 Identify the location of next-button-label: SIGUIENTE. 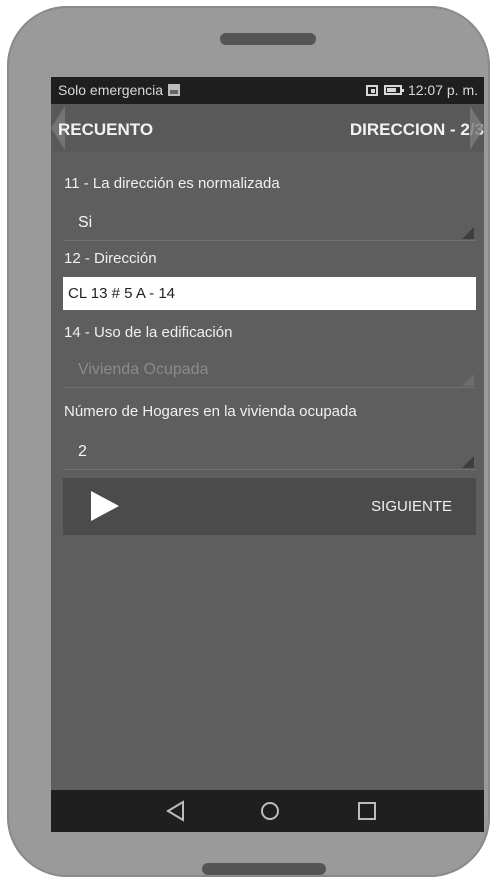
(411, 506).